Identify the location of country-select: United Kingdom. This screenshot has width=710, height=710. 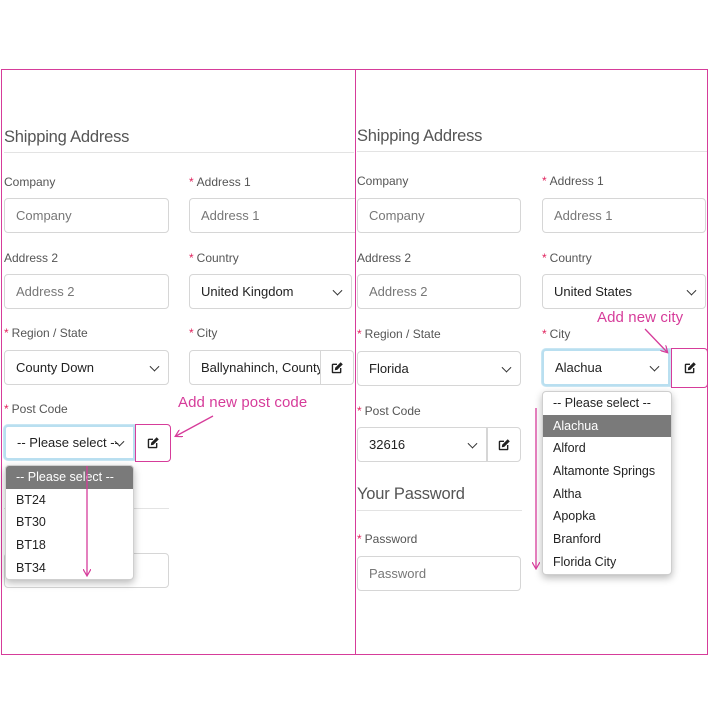
(270, 291).